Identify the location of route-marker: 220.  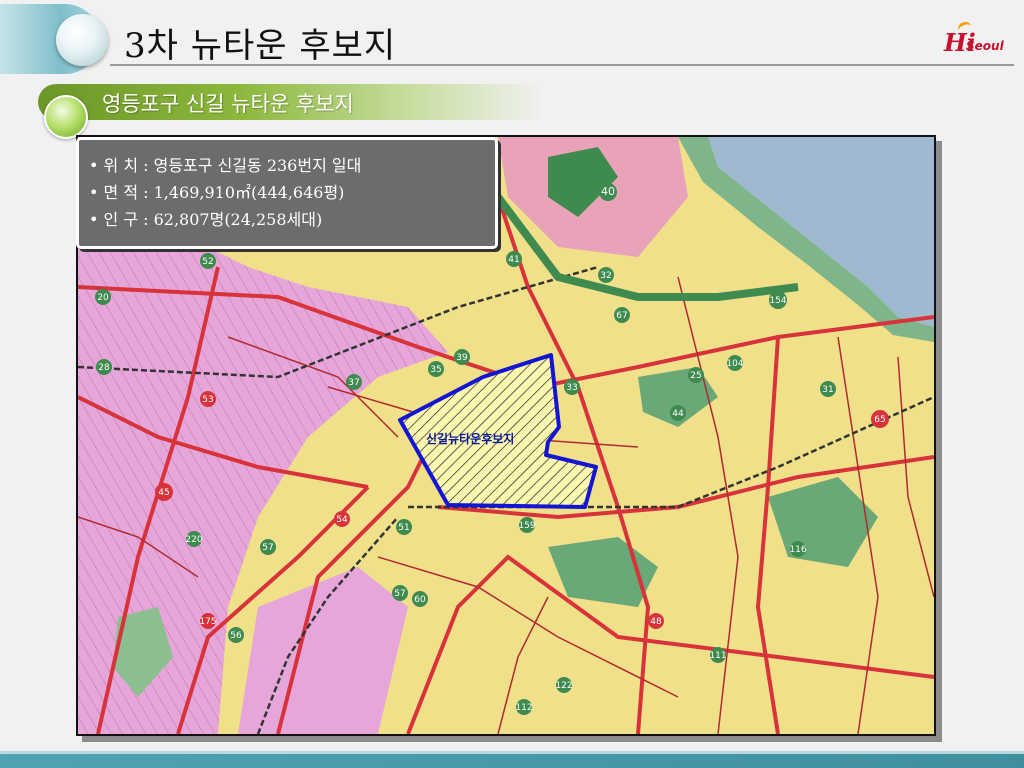
(193, 540).